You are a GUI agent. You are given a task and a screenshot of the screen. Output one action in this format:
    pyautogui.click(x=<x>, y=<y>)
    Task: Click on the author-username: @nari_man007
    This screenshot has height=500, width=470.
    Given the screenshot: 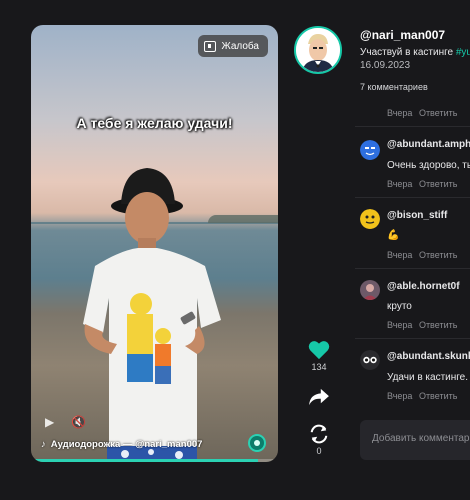 What is the action you would take?
    pyautogui.click(x=402, y=35)
    